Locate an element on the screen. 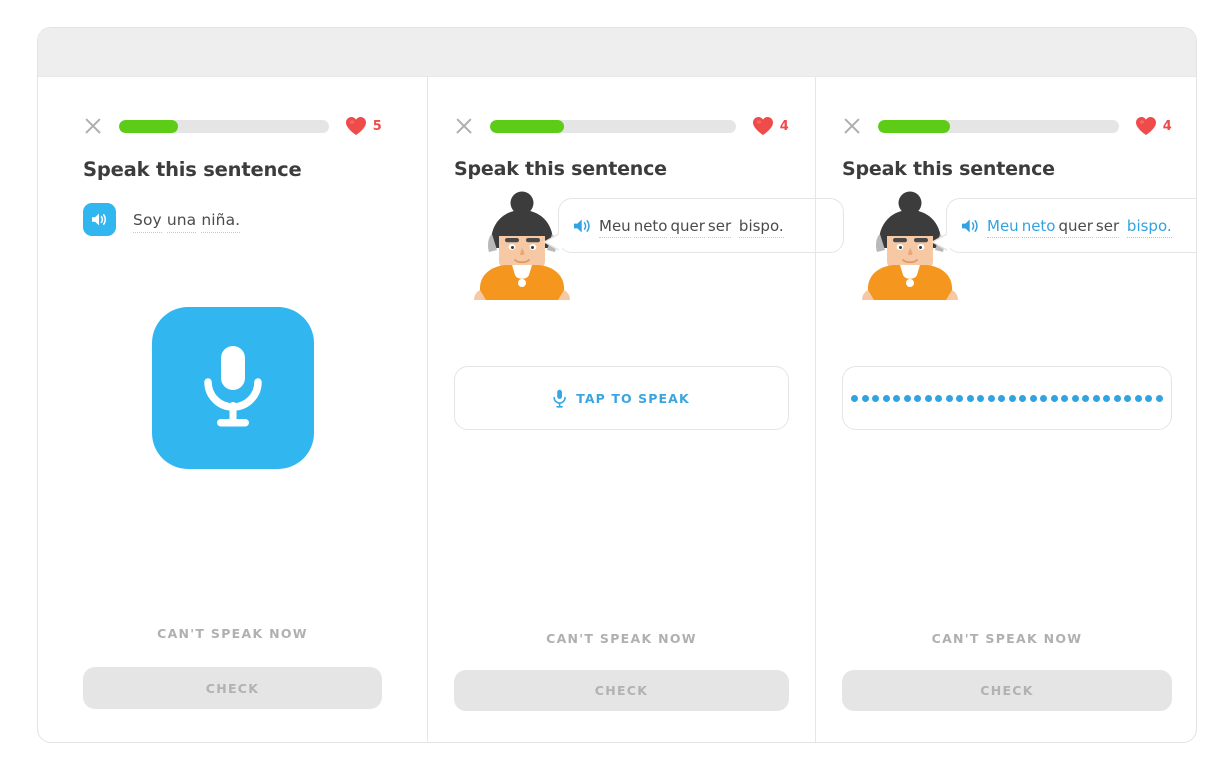  microphone-record-button is located at coordinates (232, 388).